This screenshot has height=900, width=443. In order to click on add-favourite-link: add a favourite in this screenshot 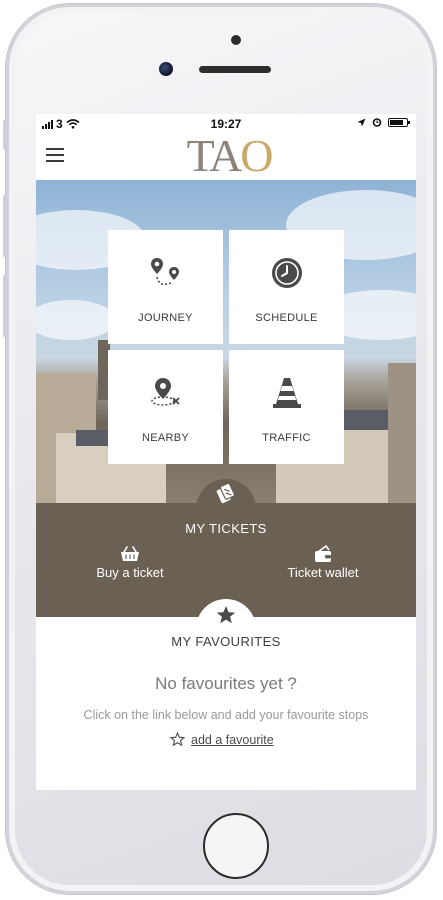, I will do `click(222, 739)`.